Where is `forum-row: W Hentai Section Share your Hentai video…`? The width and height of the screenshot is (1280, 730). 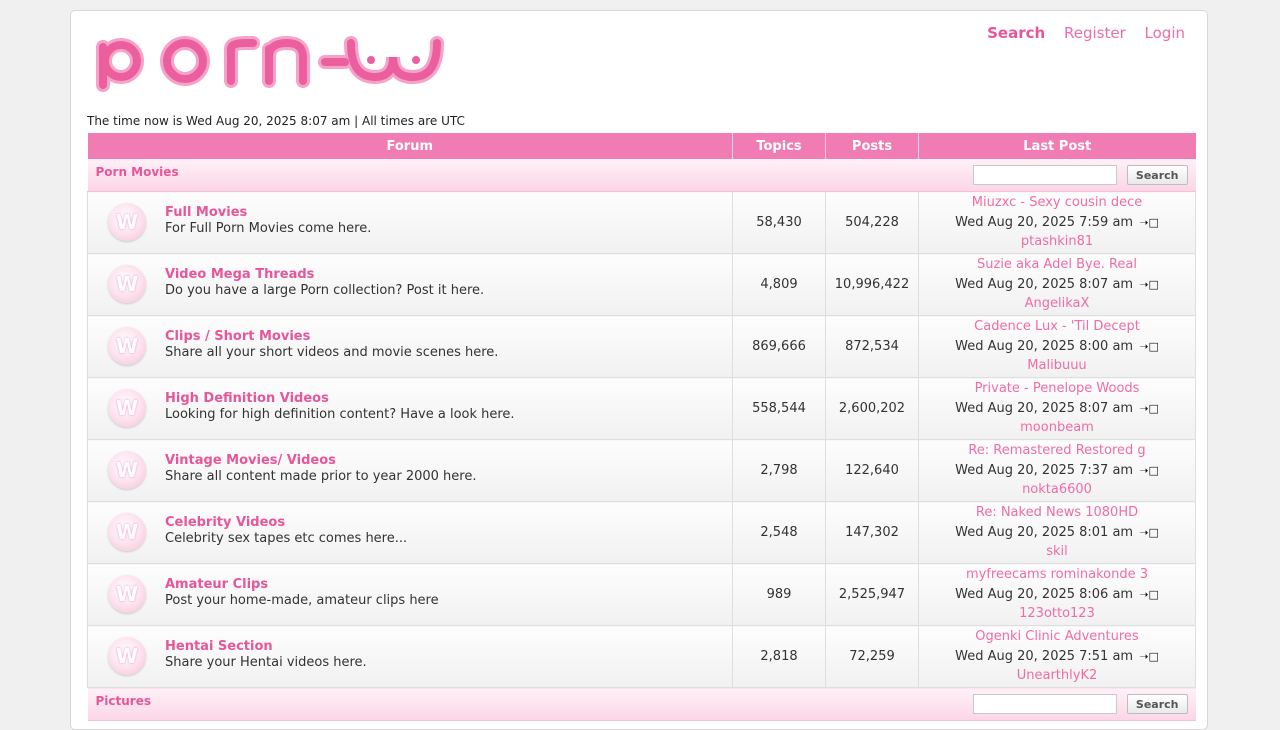
forum-row: W Hentai Section Share your Hentai video… is located at coordinates (641, 656).